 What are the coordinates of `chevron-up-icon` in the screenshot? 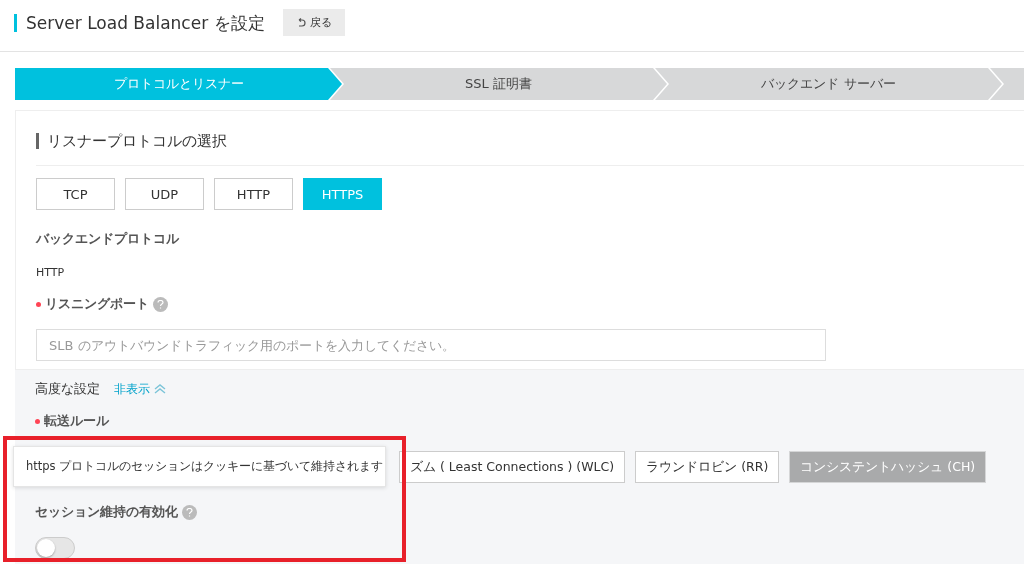 It's located at (160, 389).